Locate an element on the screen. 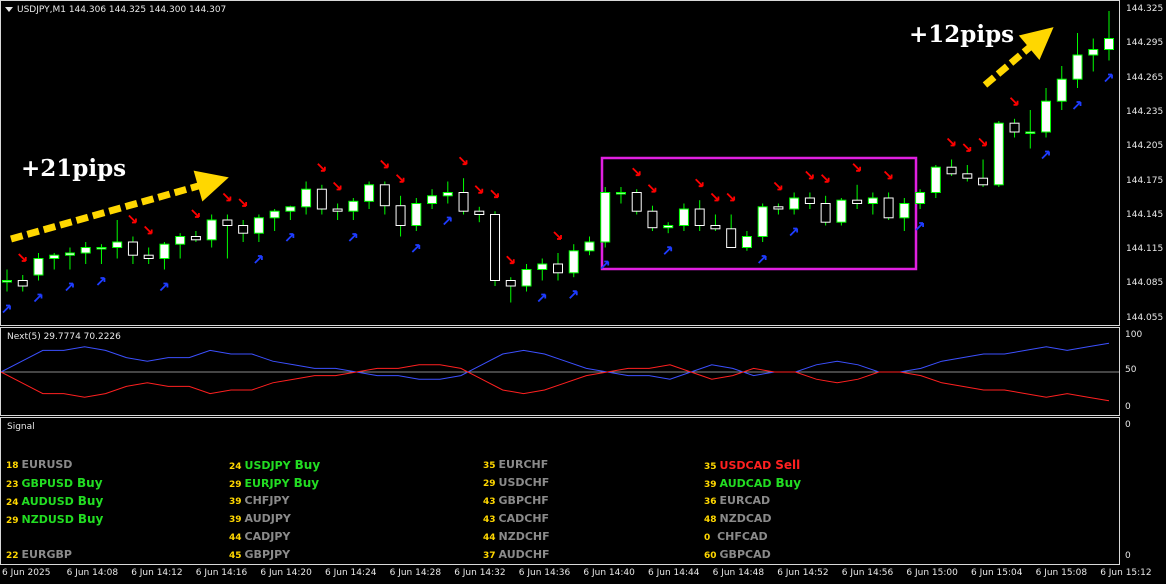 This screenshot has width=1166, height=584. time-tick: 6 Jun 14:52 is located at coordinates (803, 573).